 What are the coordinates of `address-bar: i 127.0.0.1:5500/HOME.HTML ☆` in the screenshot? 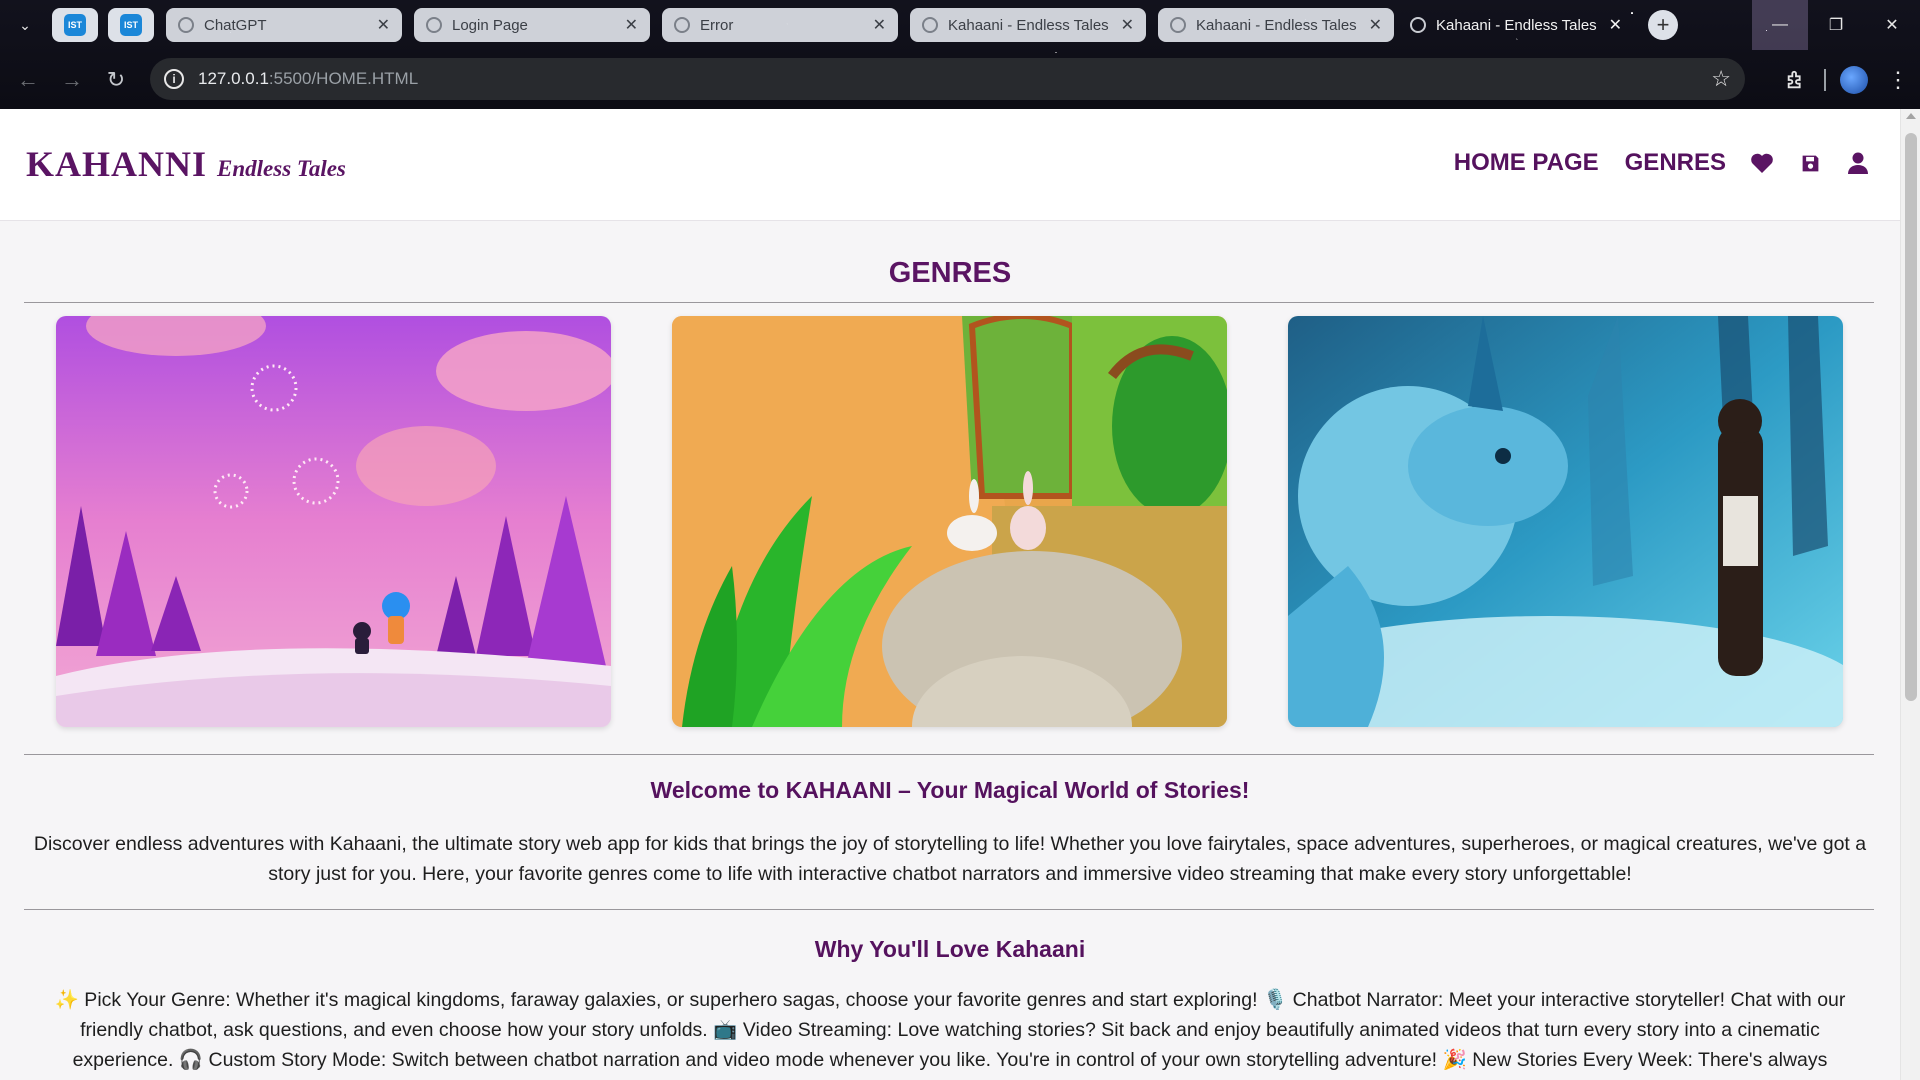 It's located at (947, 79).